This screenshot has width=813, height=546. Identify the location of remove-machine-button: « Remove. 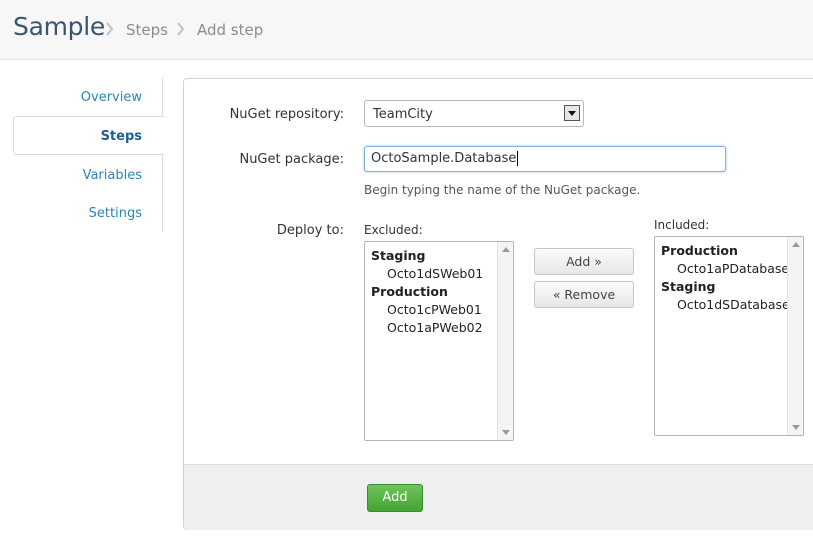
(584, 294).